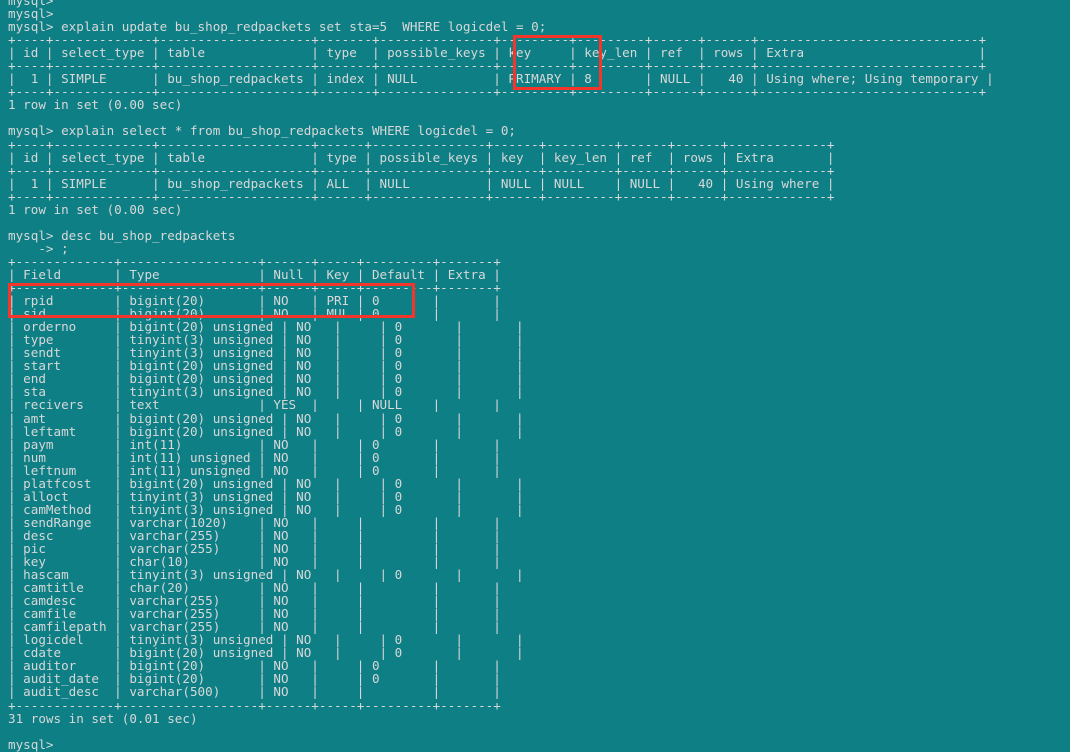  Describe the element at coordinates (38, 248) in the screenshot. I see `terminal-line-continuation-semicolon: -> ;` at that location.